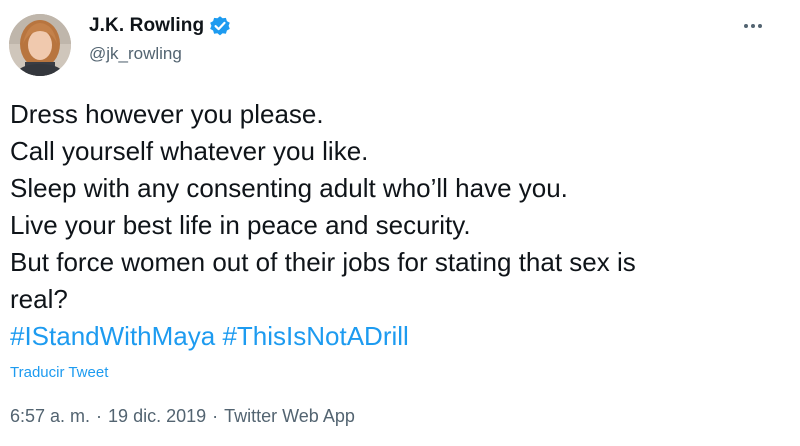 The image size is (800, 446). I want to click on hashtag-link: #IStandWithMaya, so click(112, 336).